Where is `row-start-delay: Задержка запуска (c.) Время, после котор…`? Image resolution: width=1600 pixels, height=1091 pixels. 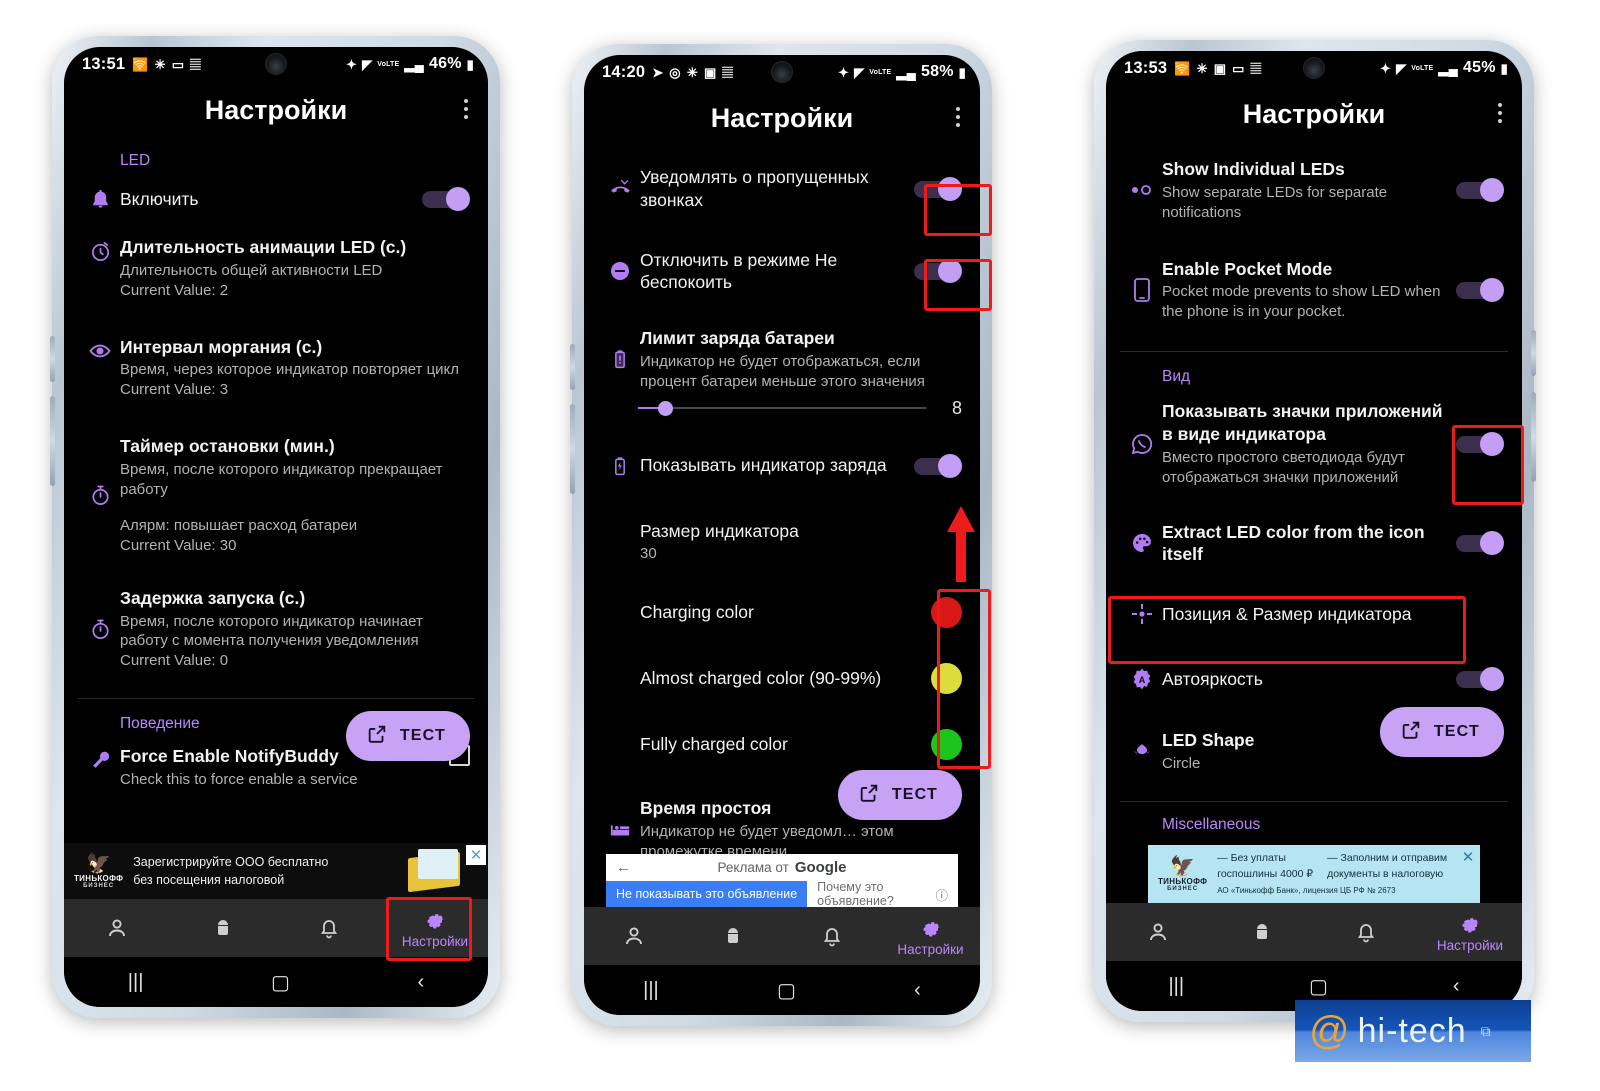
row-start-delay: Задержка запуска (c.) Время, после котор… is located at coordinates (276, 627).